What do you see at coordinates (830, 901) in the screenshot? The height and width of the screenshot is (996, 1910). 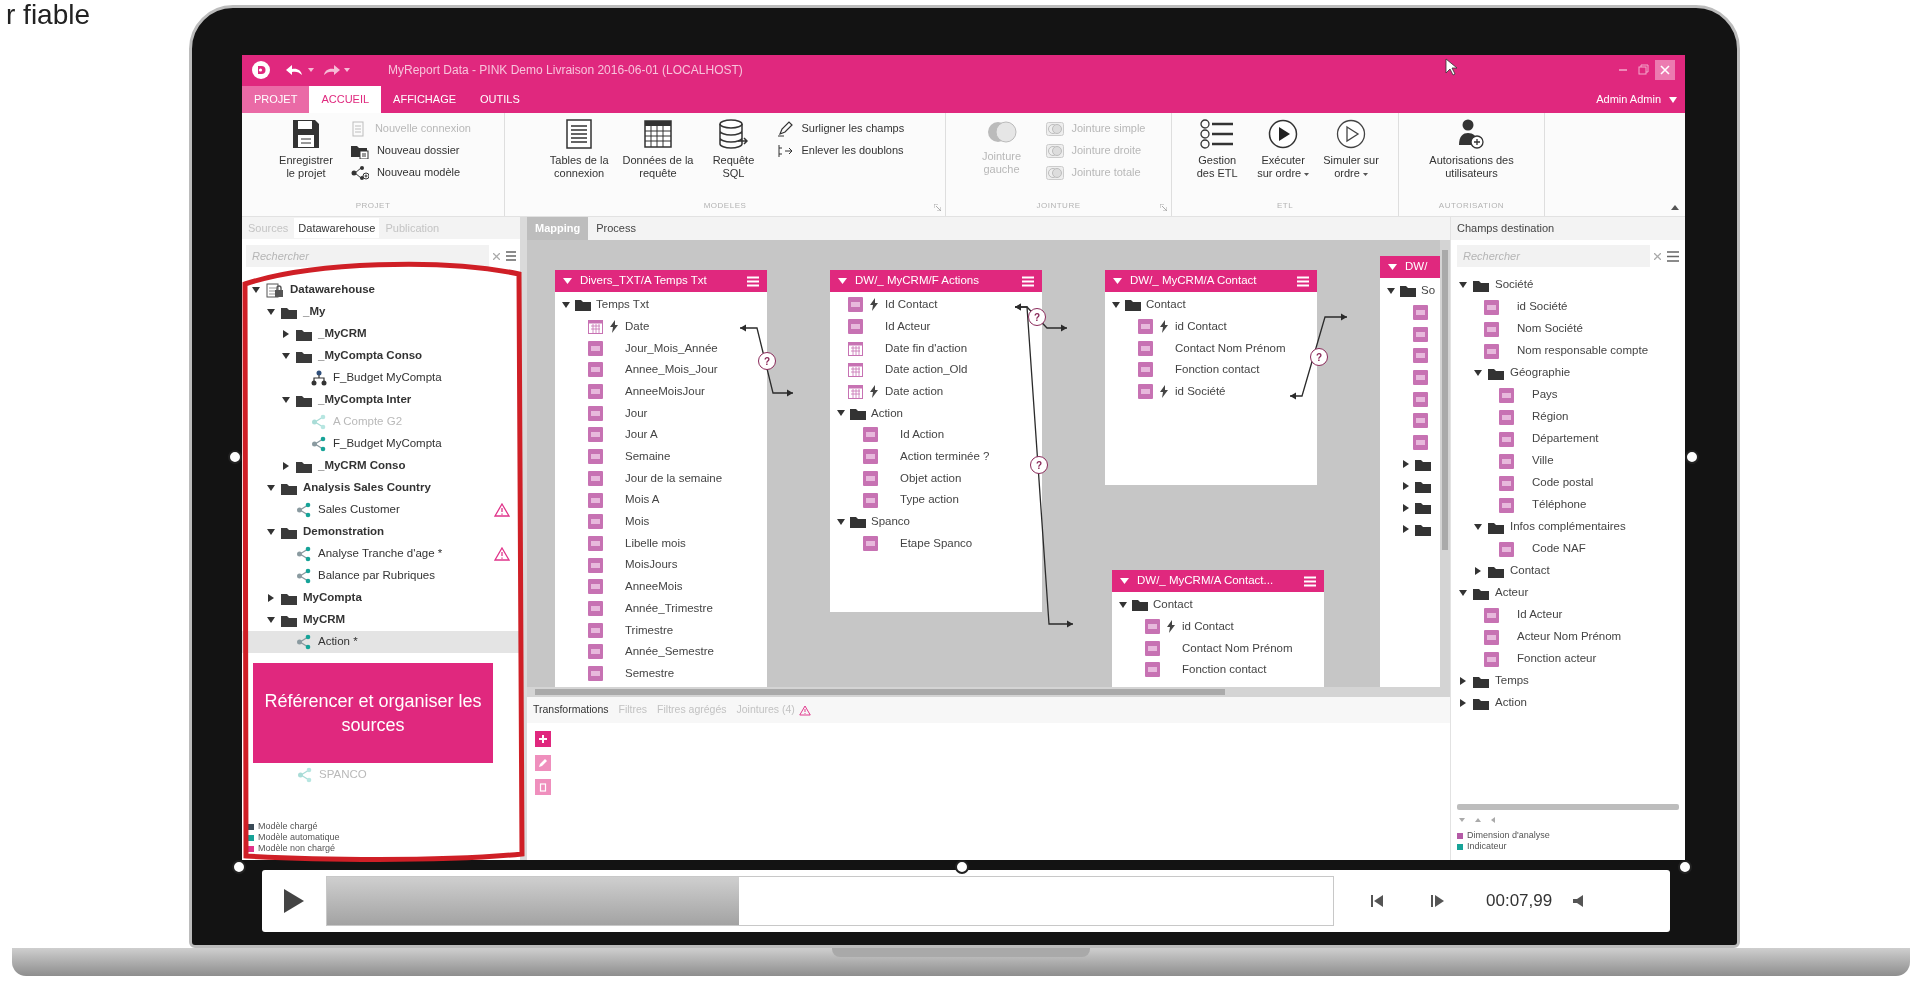 I see `progress-track` at bounding box center [830, 901].